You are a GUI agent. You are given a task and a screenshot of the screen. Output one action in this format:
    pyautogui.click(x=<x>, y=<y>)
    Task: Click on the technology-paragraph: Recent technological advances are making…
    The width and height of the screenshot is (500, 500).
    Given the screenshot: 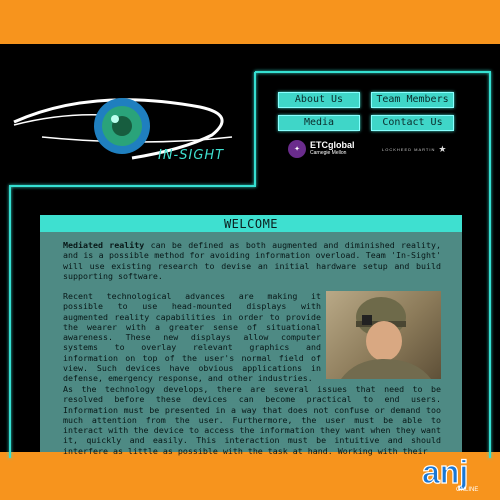 What is the action you would take?
    pyautogui.click(x=192, y=337)
    